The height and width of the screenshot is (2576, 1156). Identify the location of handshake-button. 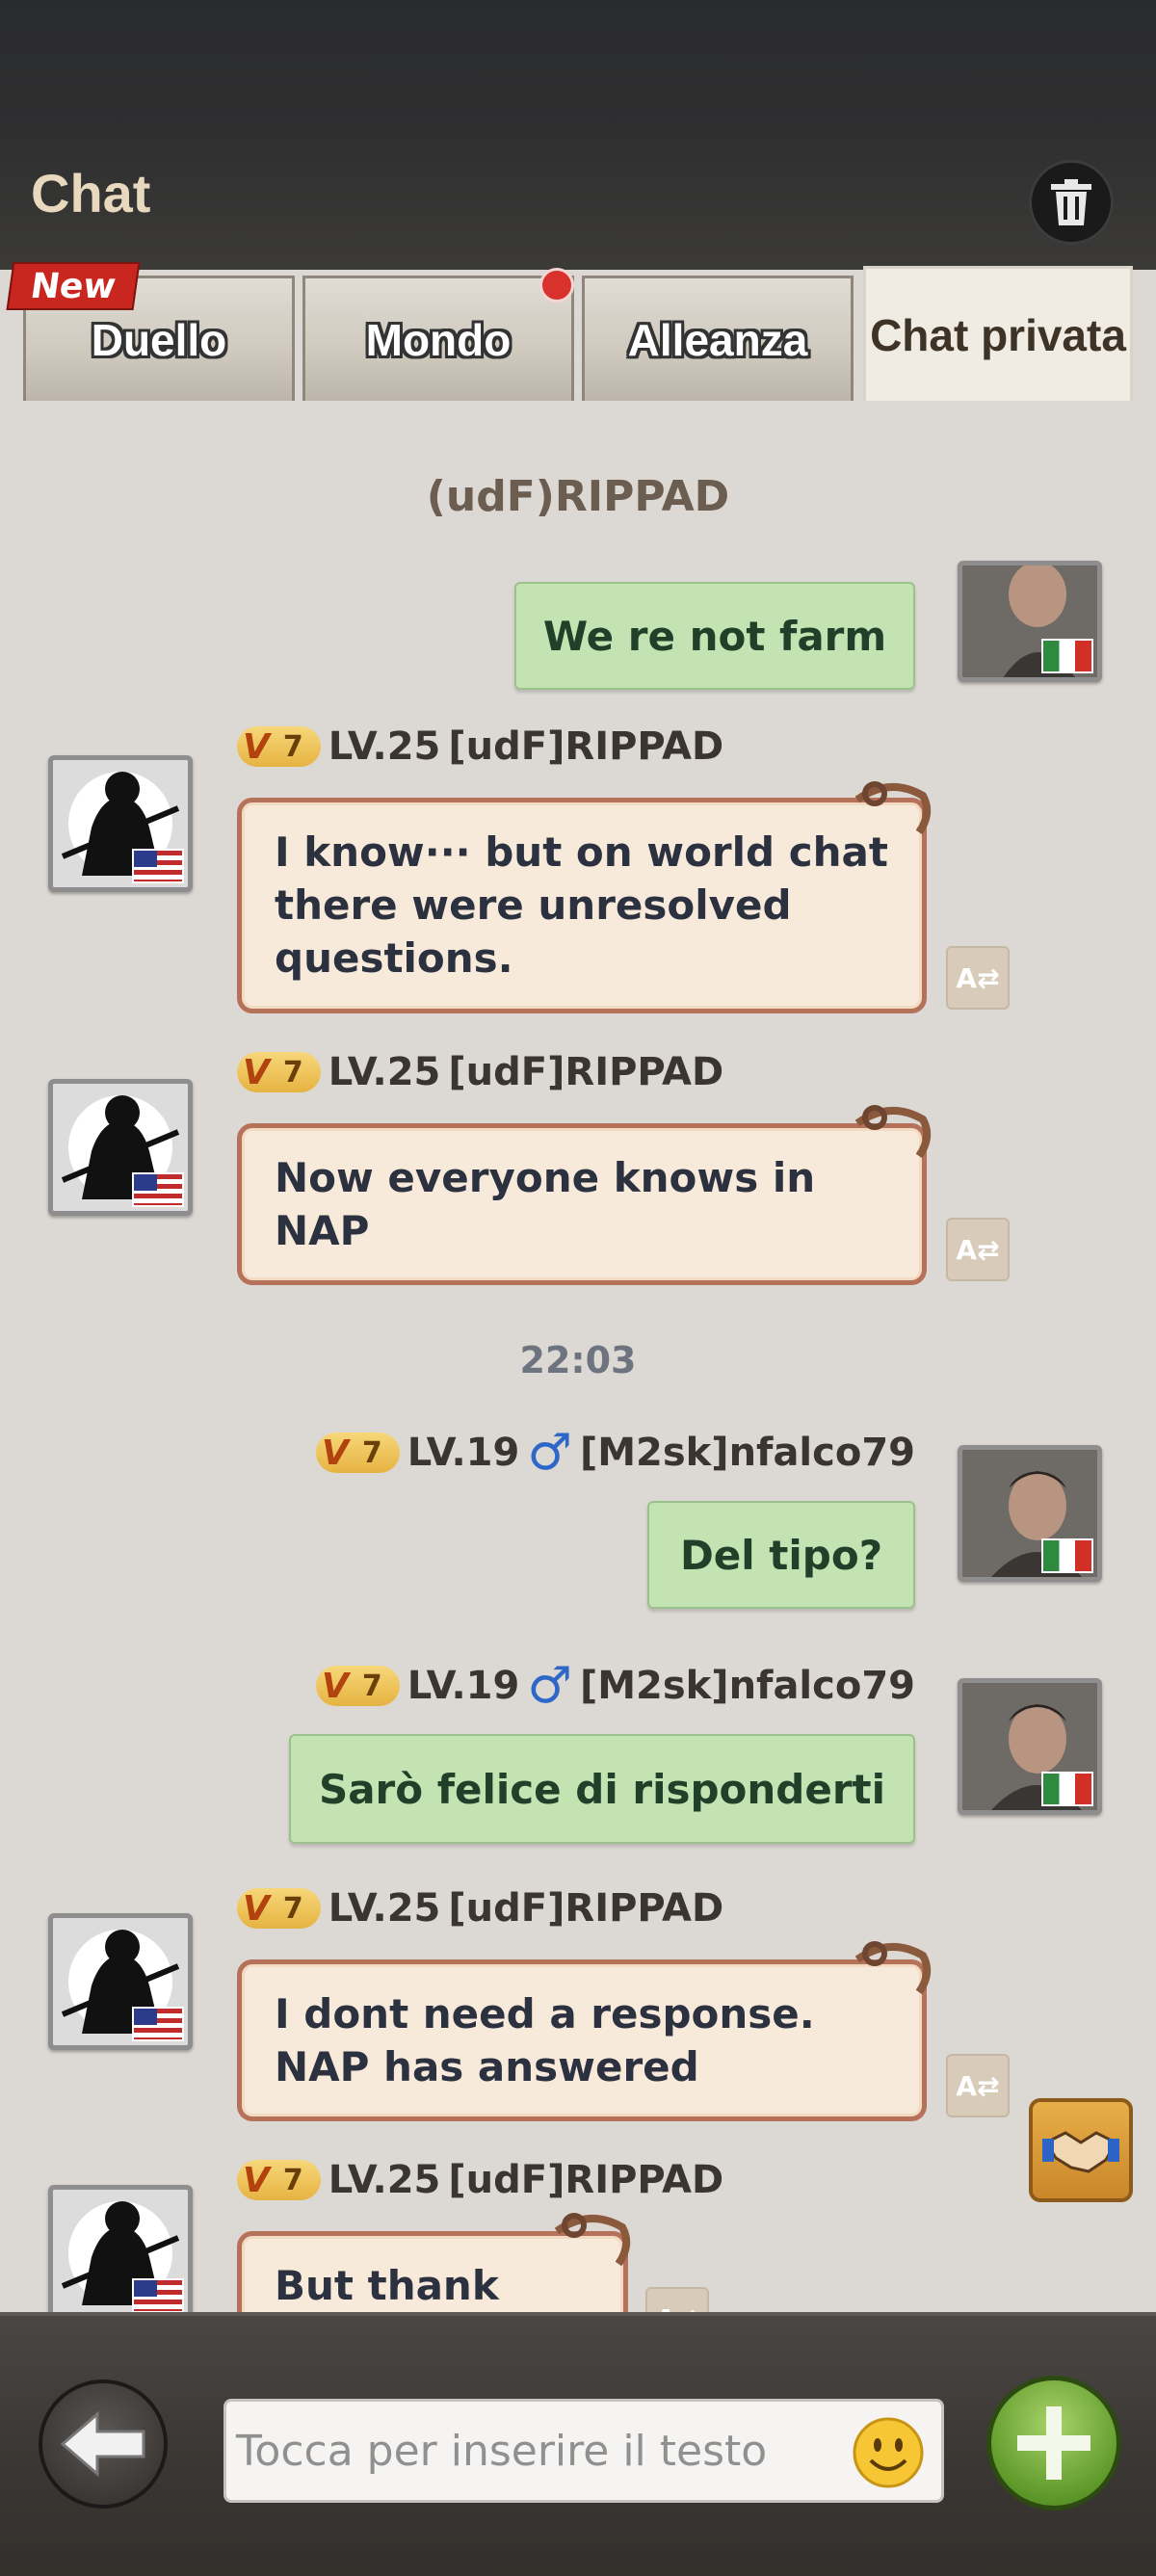
(1081, 2150).